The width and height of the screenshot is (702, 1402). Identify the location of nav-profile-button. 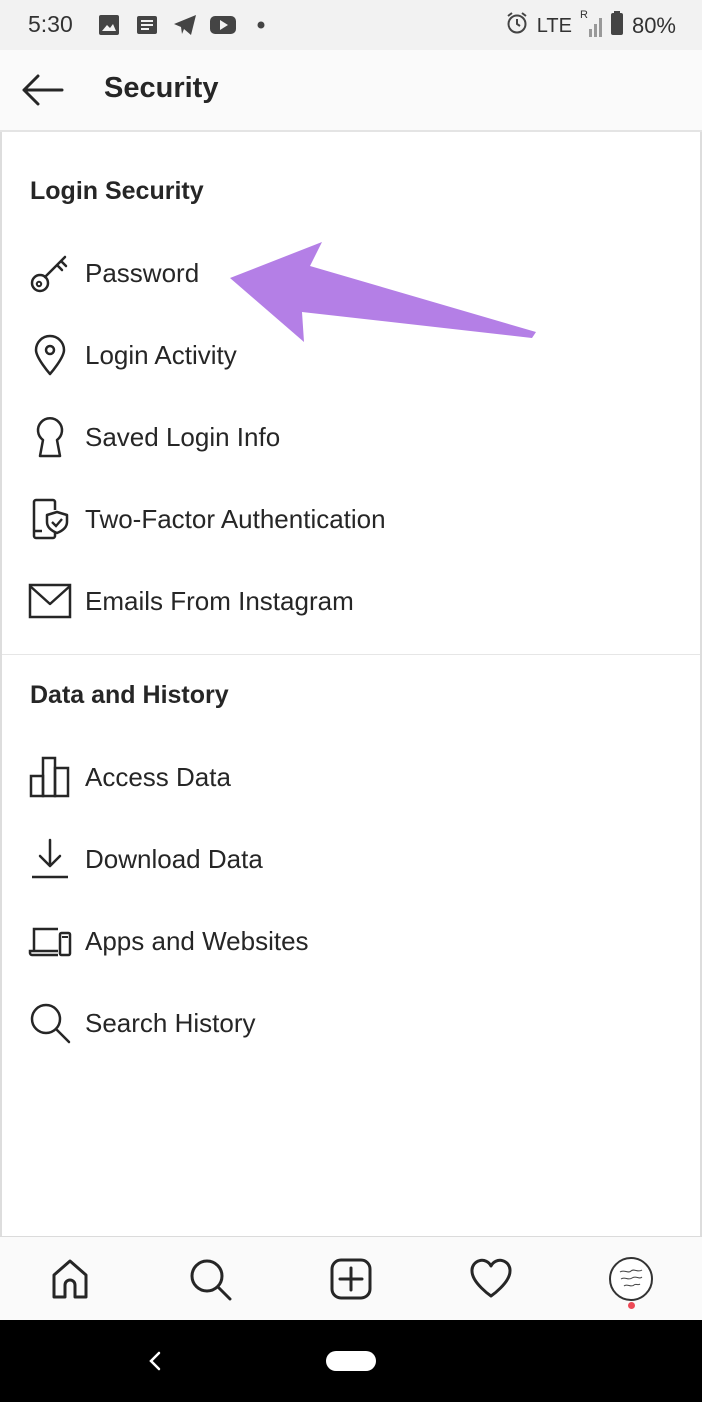
(631, 1279).